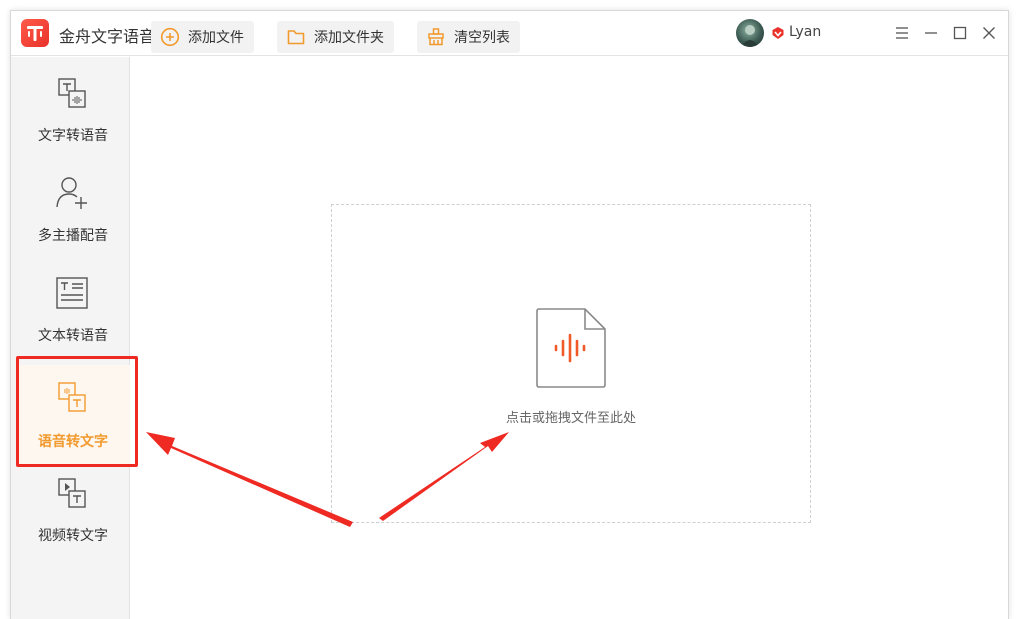  What do you see at coordinates (72, 293) in the screenshot?
I see `document-to-speech-icon` at bounding box center [72, 293].